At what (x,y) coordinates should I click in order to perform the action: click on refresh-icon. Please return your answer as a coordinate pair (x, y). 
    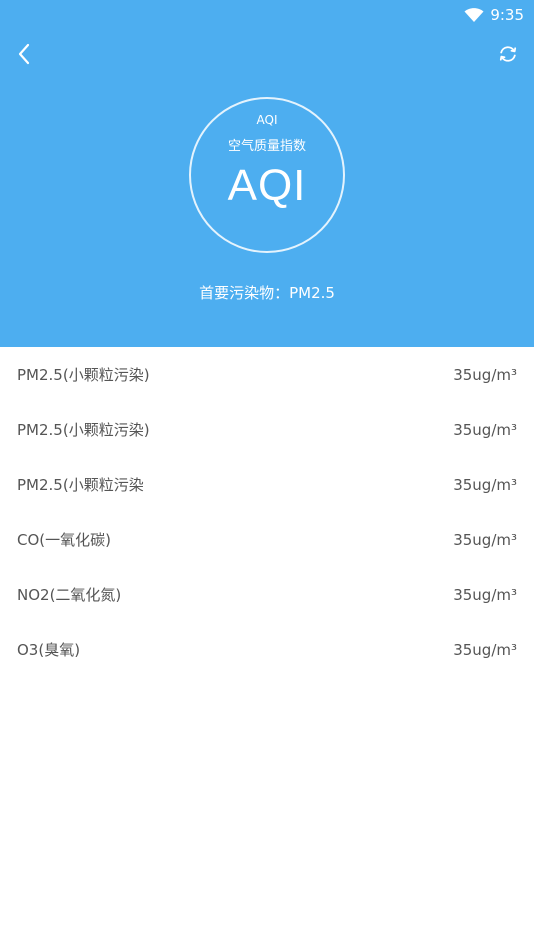
    Looking at the image, I should click on (508, 54).